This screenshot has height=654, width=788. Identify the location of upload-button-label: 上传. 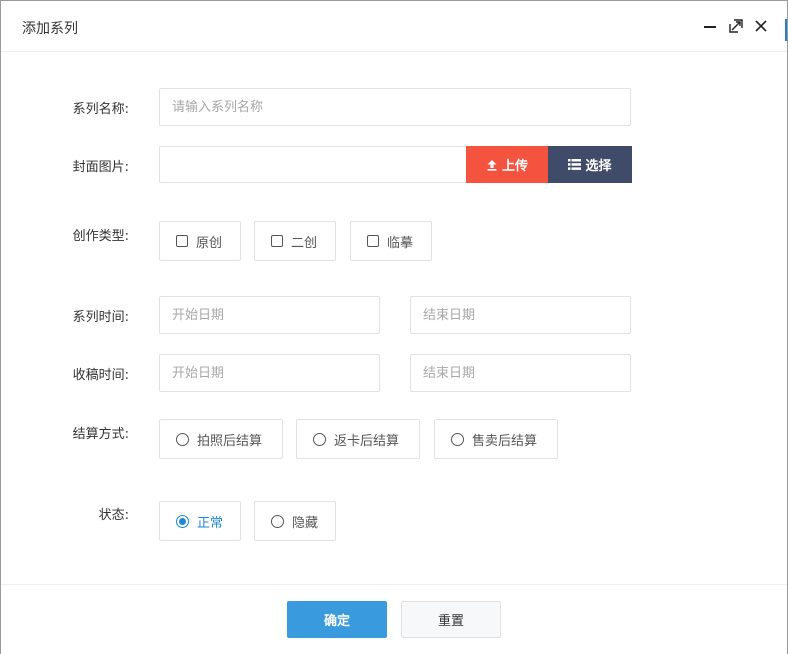
(514, 166).